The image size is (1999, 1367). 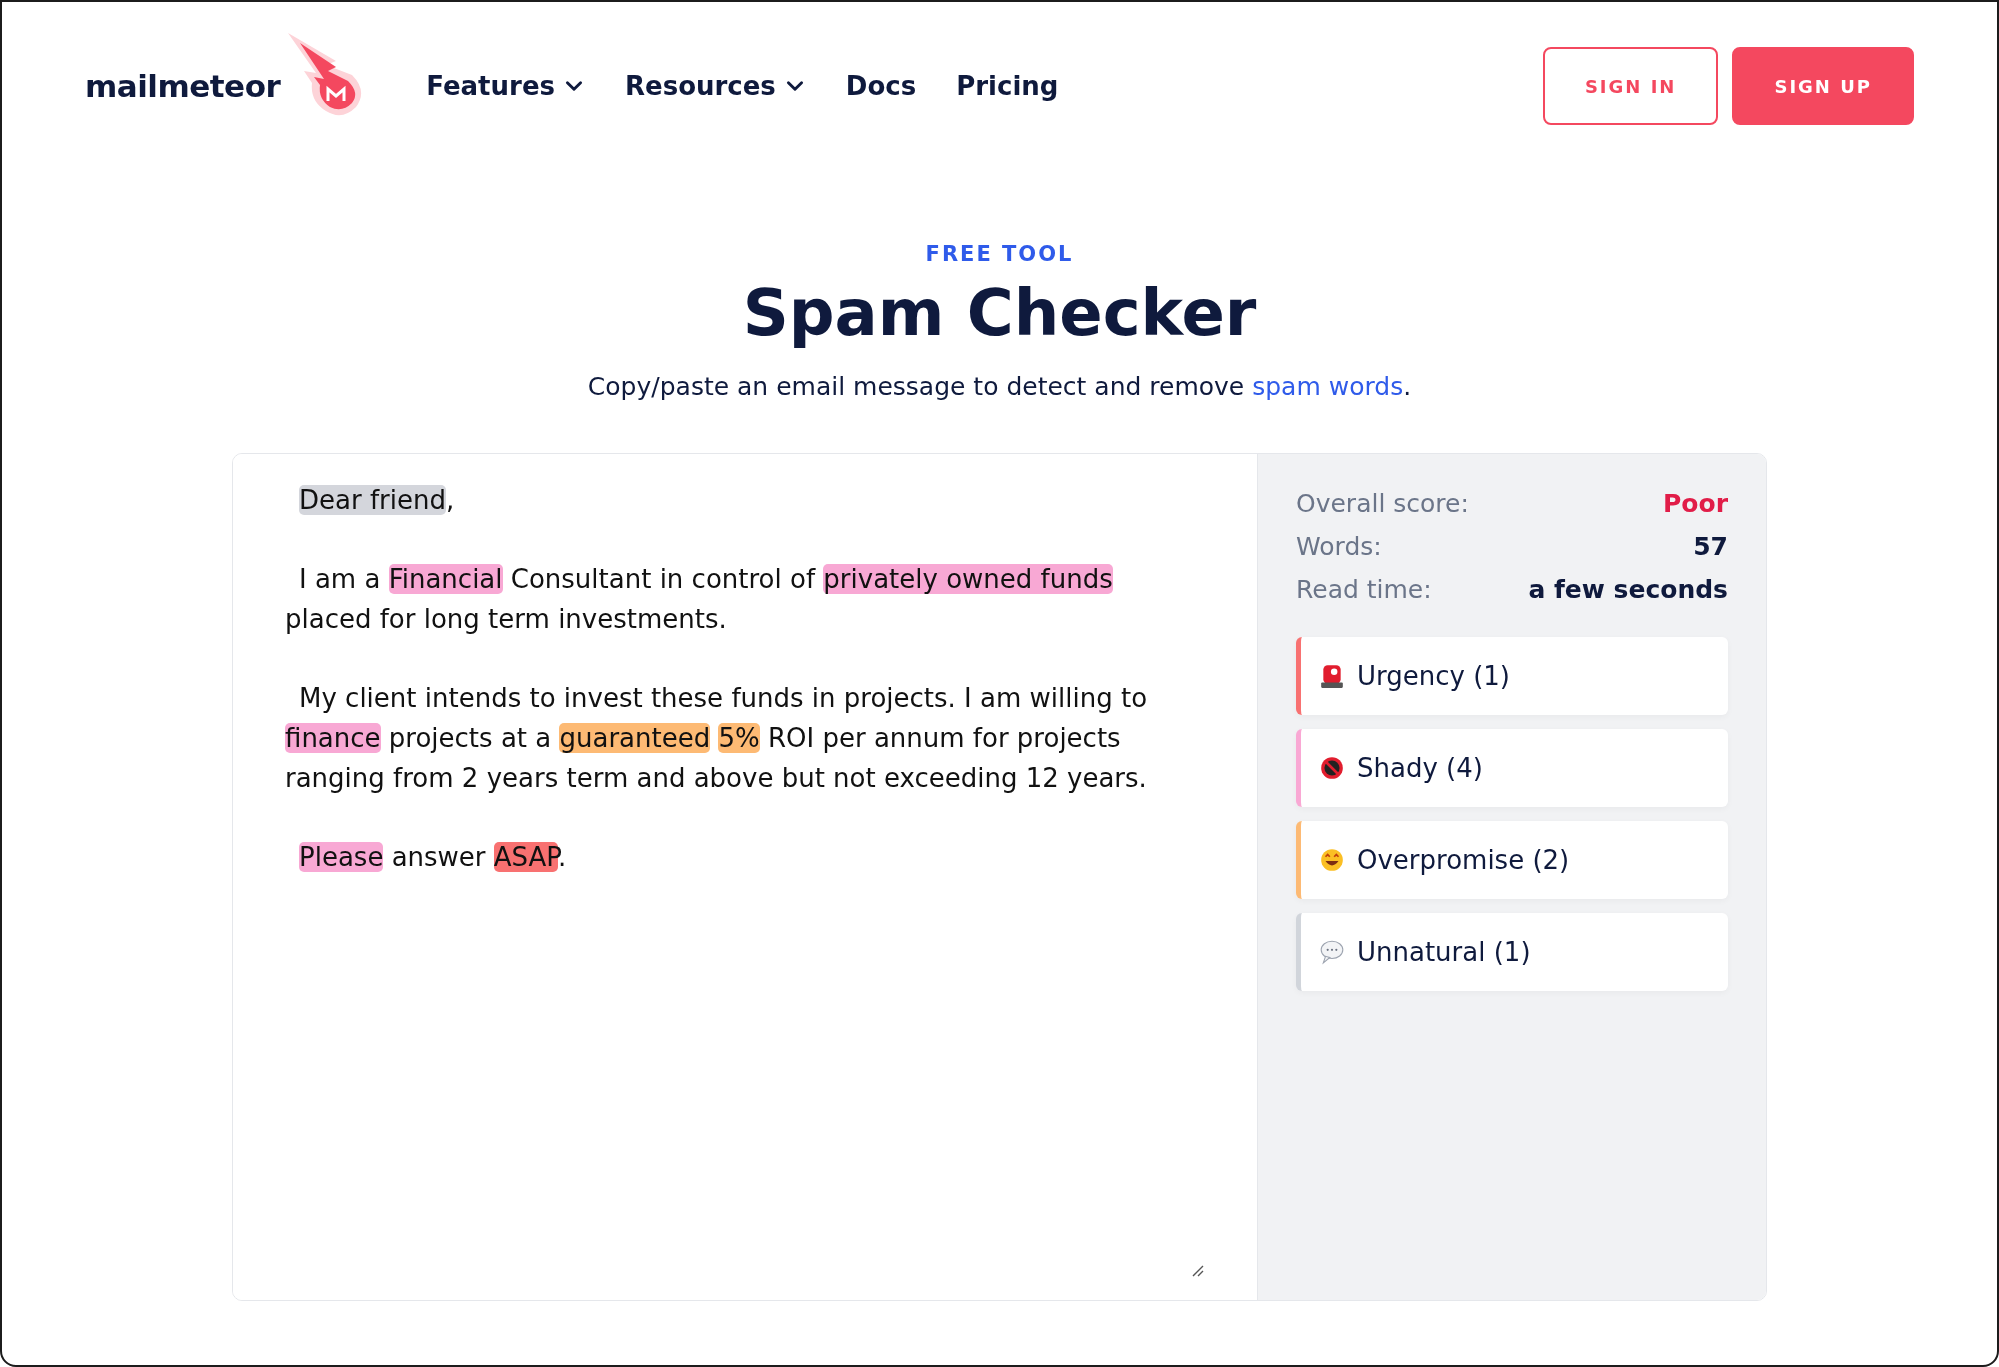 What do you see at coordinates (1007, 86) in the screenshot?
I see `nav-link: Pricing` at bounding box center [1007, 86].